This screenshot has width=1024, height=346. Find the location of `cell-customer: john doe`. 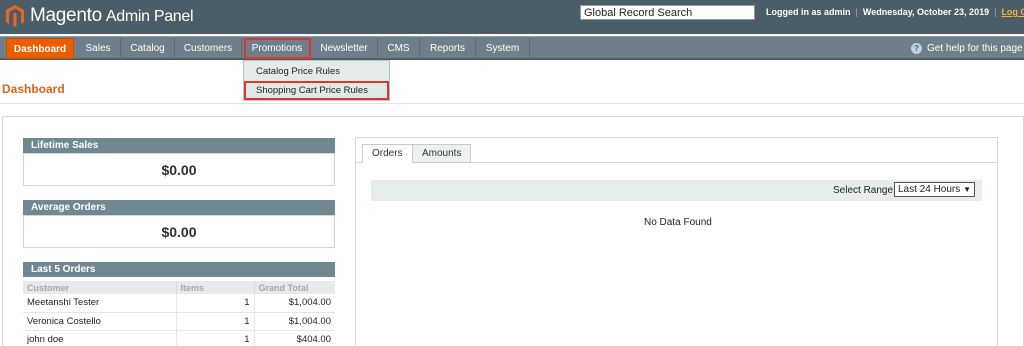

cell-customer: john doe is located at coordinates (100, 338).